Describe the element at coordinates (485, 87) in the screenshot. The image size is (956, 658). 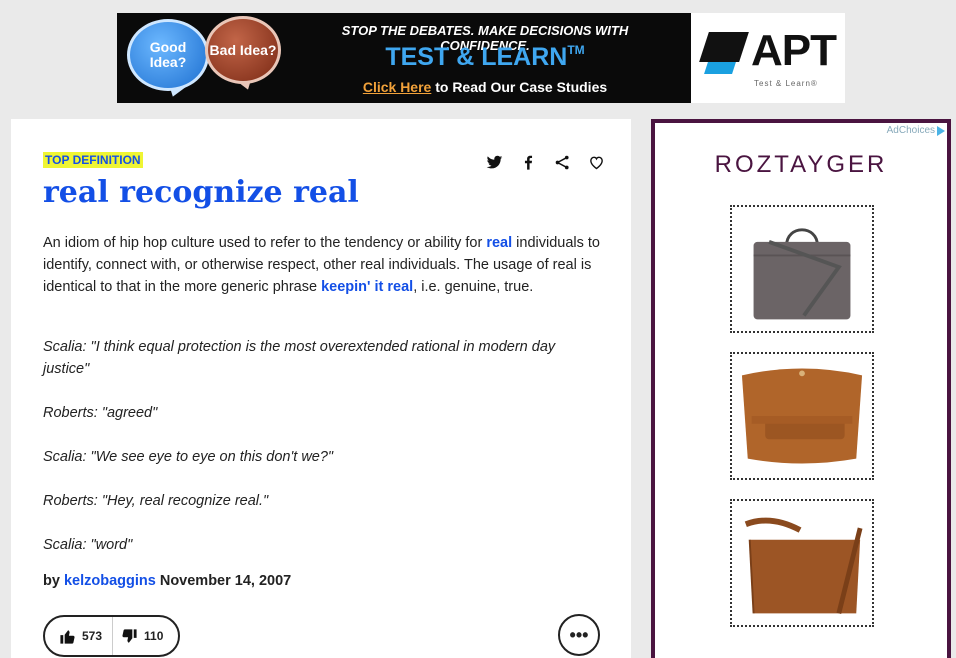
I see `ad-cta: Click Here to Read Our Case Studies` at that location.